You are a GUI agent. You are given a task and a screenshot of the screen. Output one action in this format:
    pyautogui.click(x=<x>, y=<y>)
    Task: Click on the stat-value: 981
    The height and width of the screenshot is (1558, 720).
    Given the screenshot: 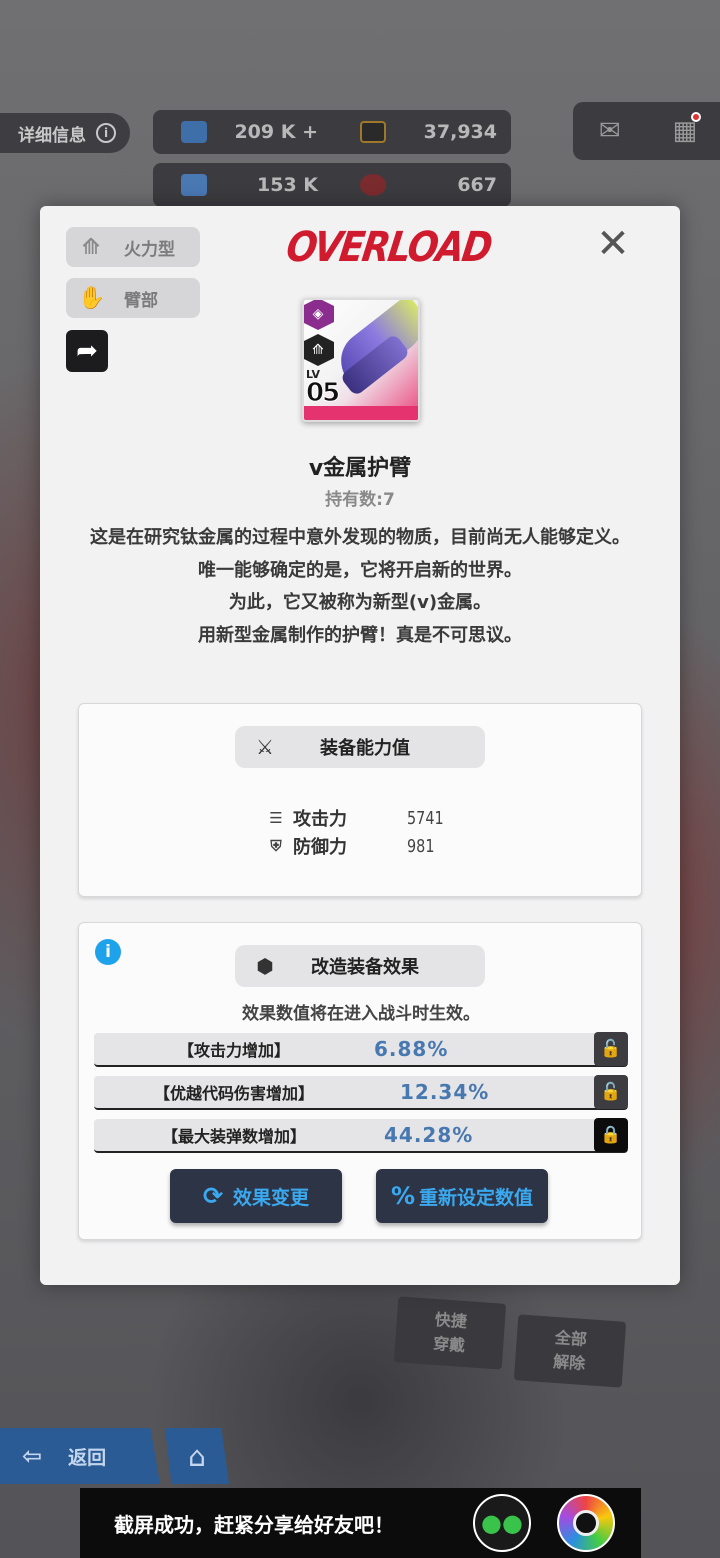 What is the action you would take?
    pyautogui.click(x=421, y=846)
    